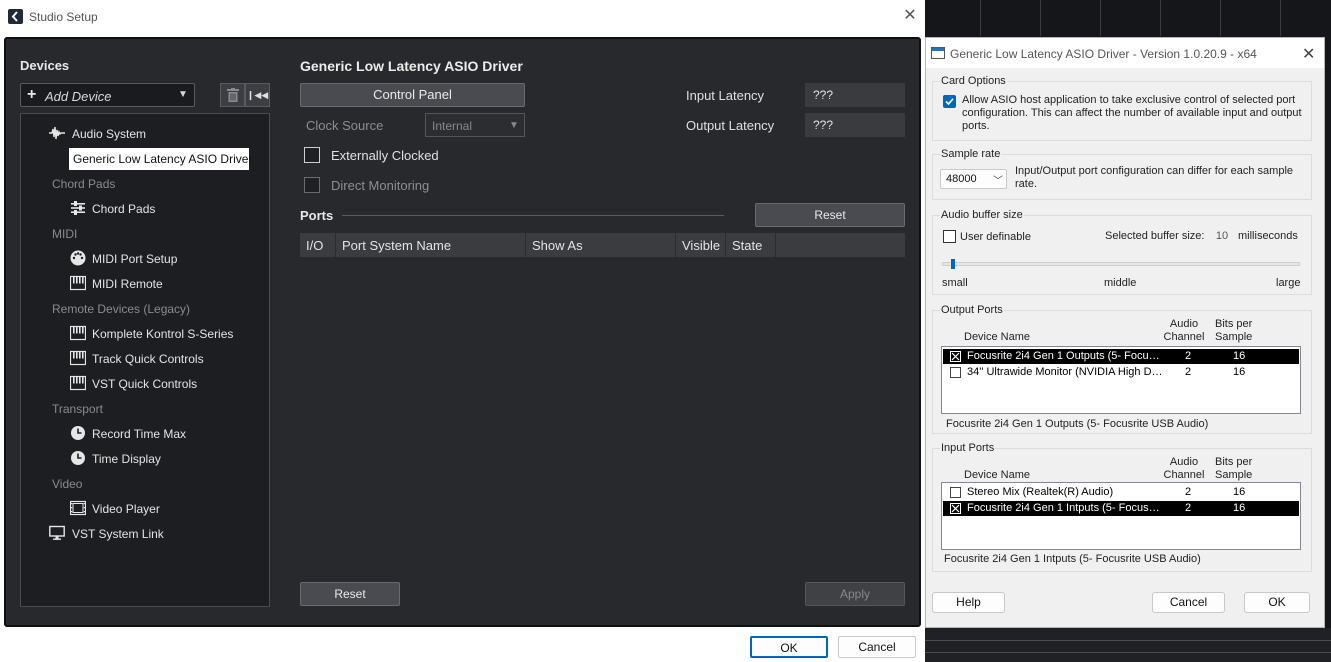 The width and height of the screenshot is (1331, 662). Describe the element at coordinates (1128, 640) in the screenshot. I see `bg-line` at that location.